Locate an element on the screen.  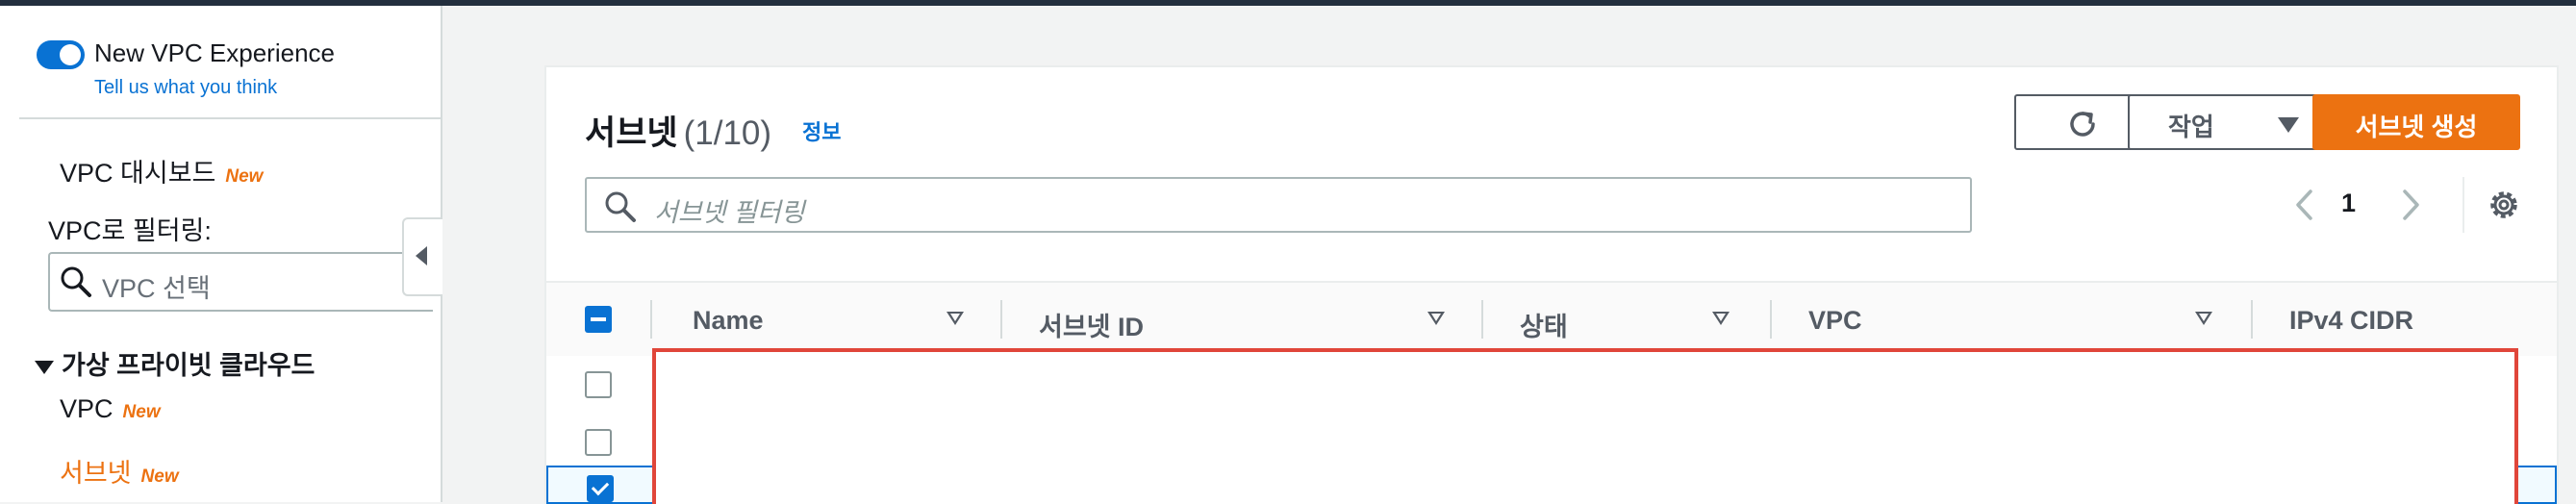
create-subnet-button: 서브넷 생성 is located at coordinates (2416, 122).